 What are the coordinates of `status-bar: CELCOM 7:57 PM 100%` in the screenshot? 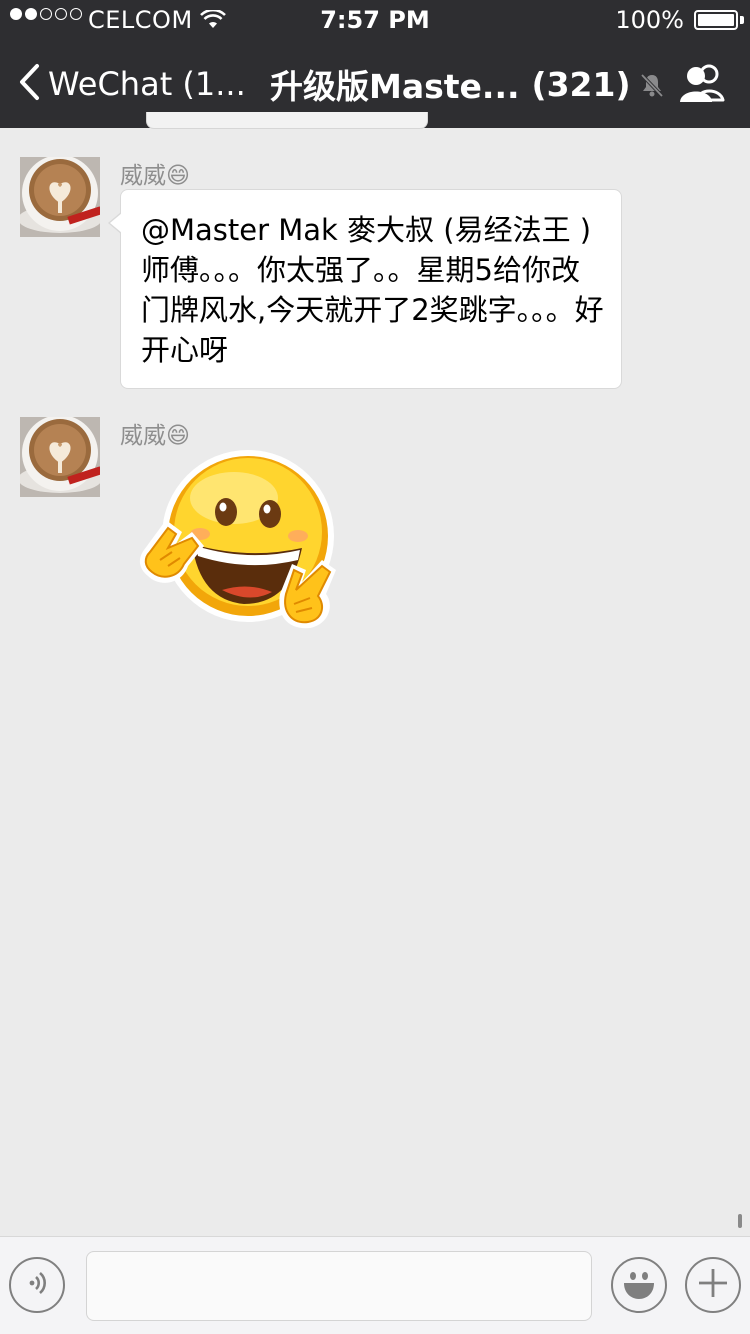 It's located at (375, 20).